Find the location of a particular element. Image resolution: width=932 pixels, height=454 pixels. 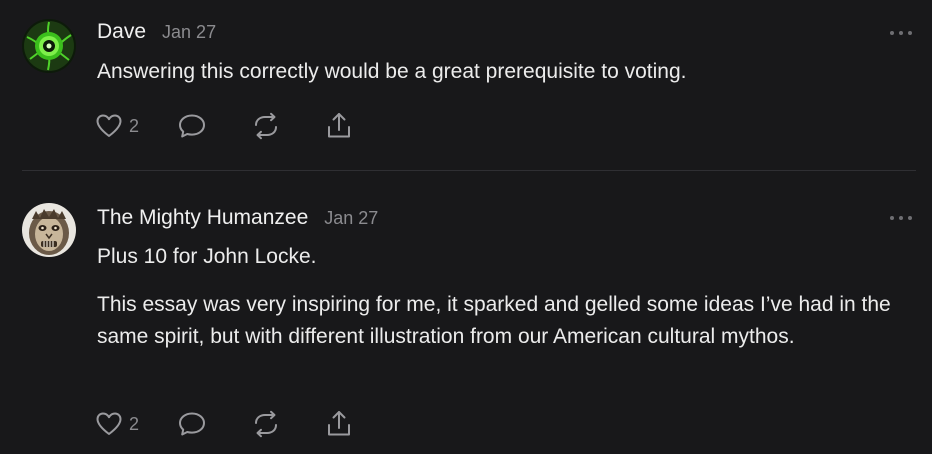

green-eye-icon is located at coordinates (49, 46).